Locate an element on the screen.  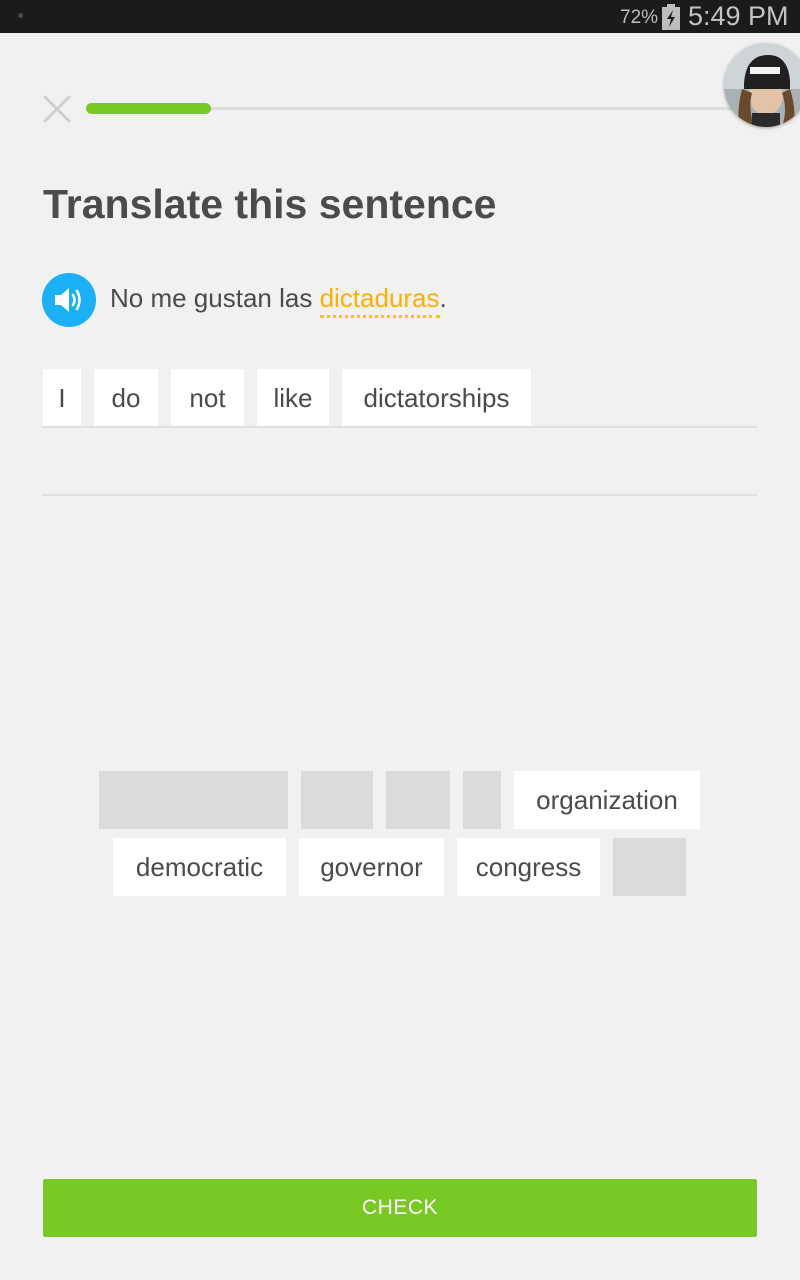
clock: 5:49 PM is located at coordinates (738, 16).